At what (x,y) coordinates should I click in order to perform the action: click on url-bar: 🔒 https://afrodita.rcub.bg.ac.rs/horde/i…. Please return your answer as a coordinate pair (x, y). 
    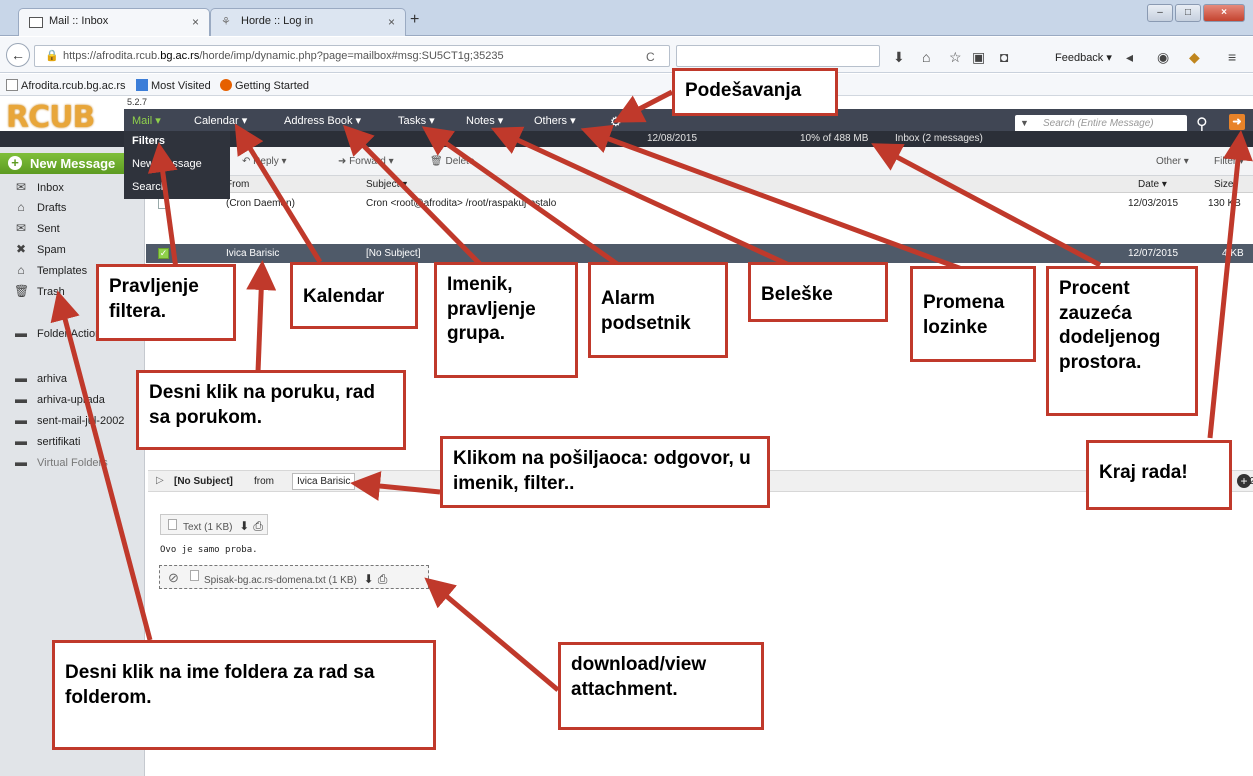
    Looking at the image, I should click on (352, 56).